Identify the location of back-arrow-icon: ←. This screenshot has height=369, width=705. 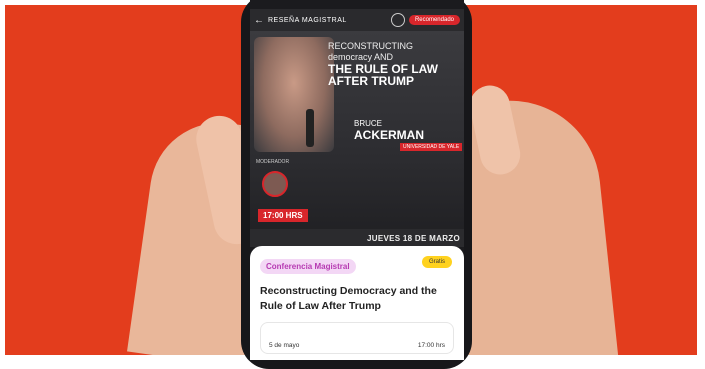
(259, 20).